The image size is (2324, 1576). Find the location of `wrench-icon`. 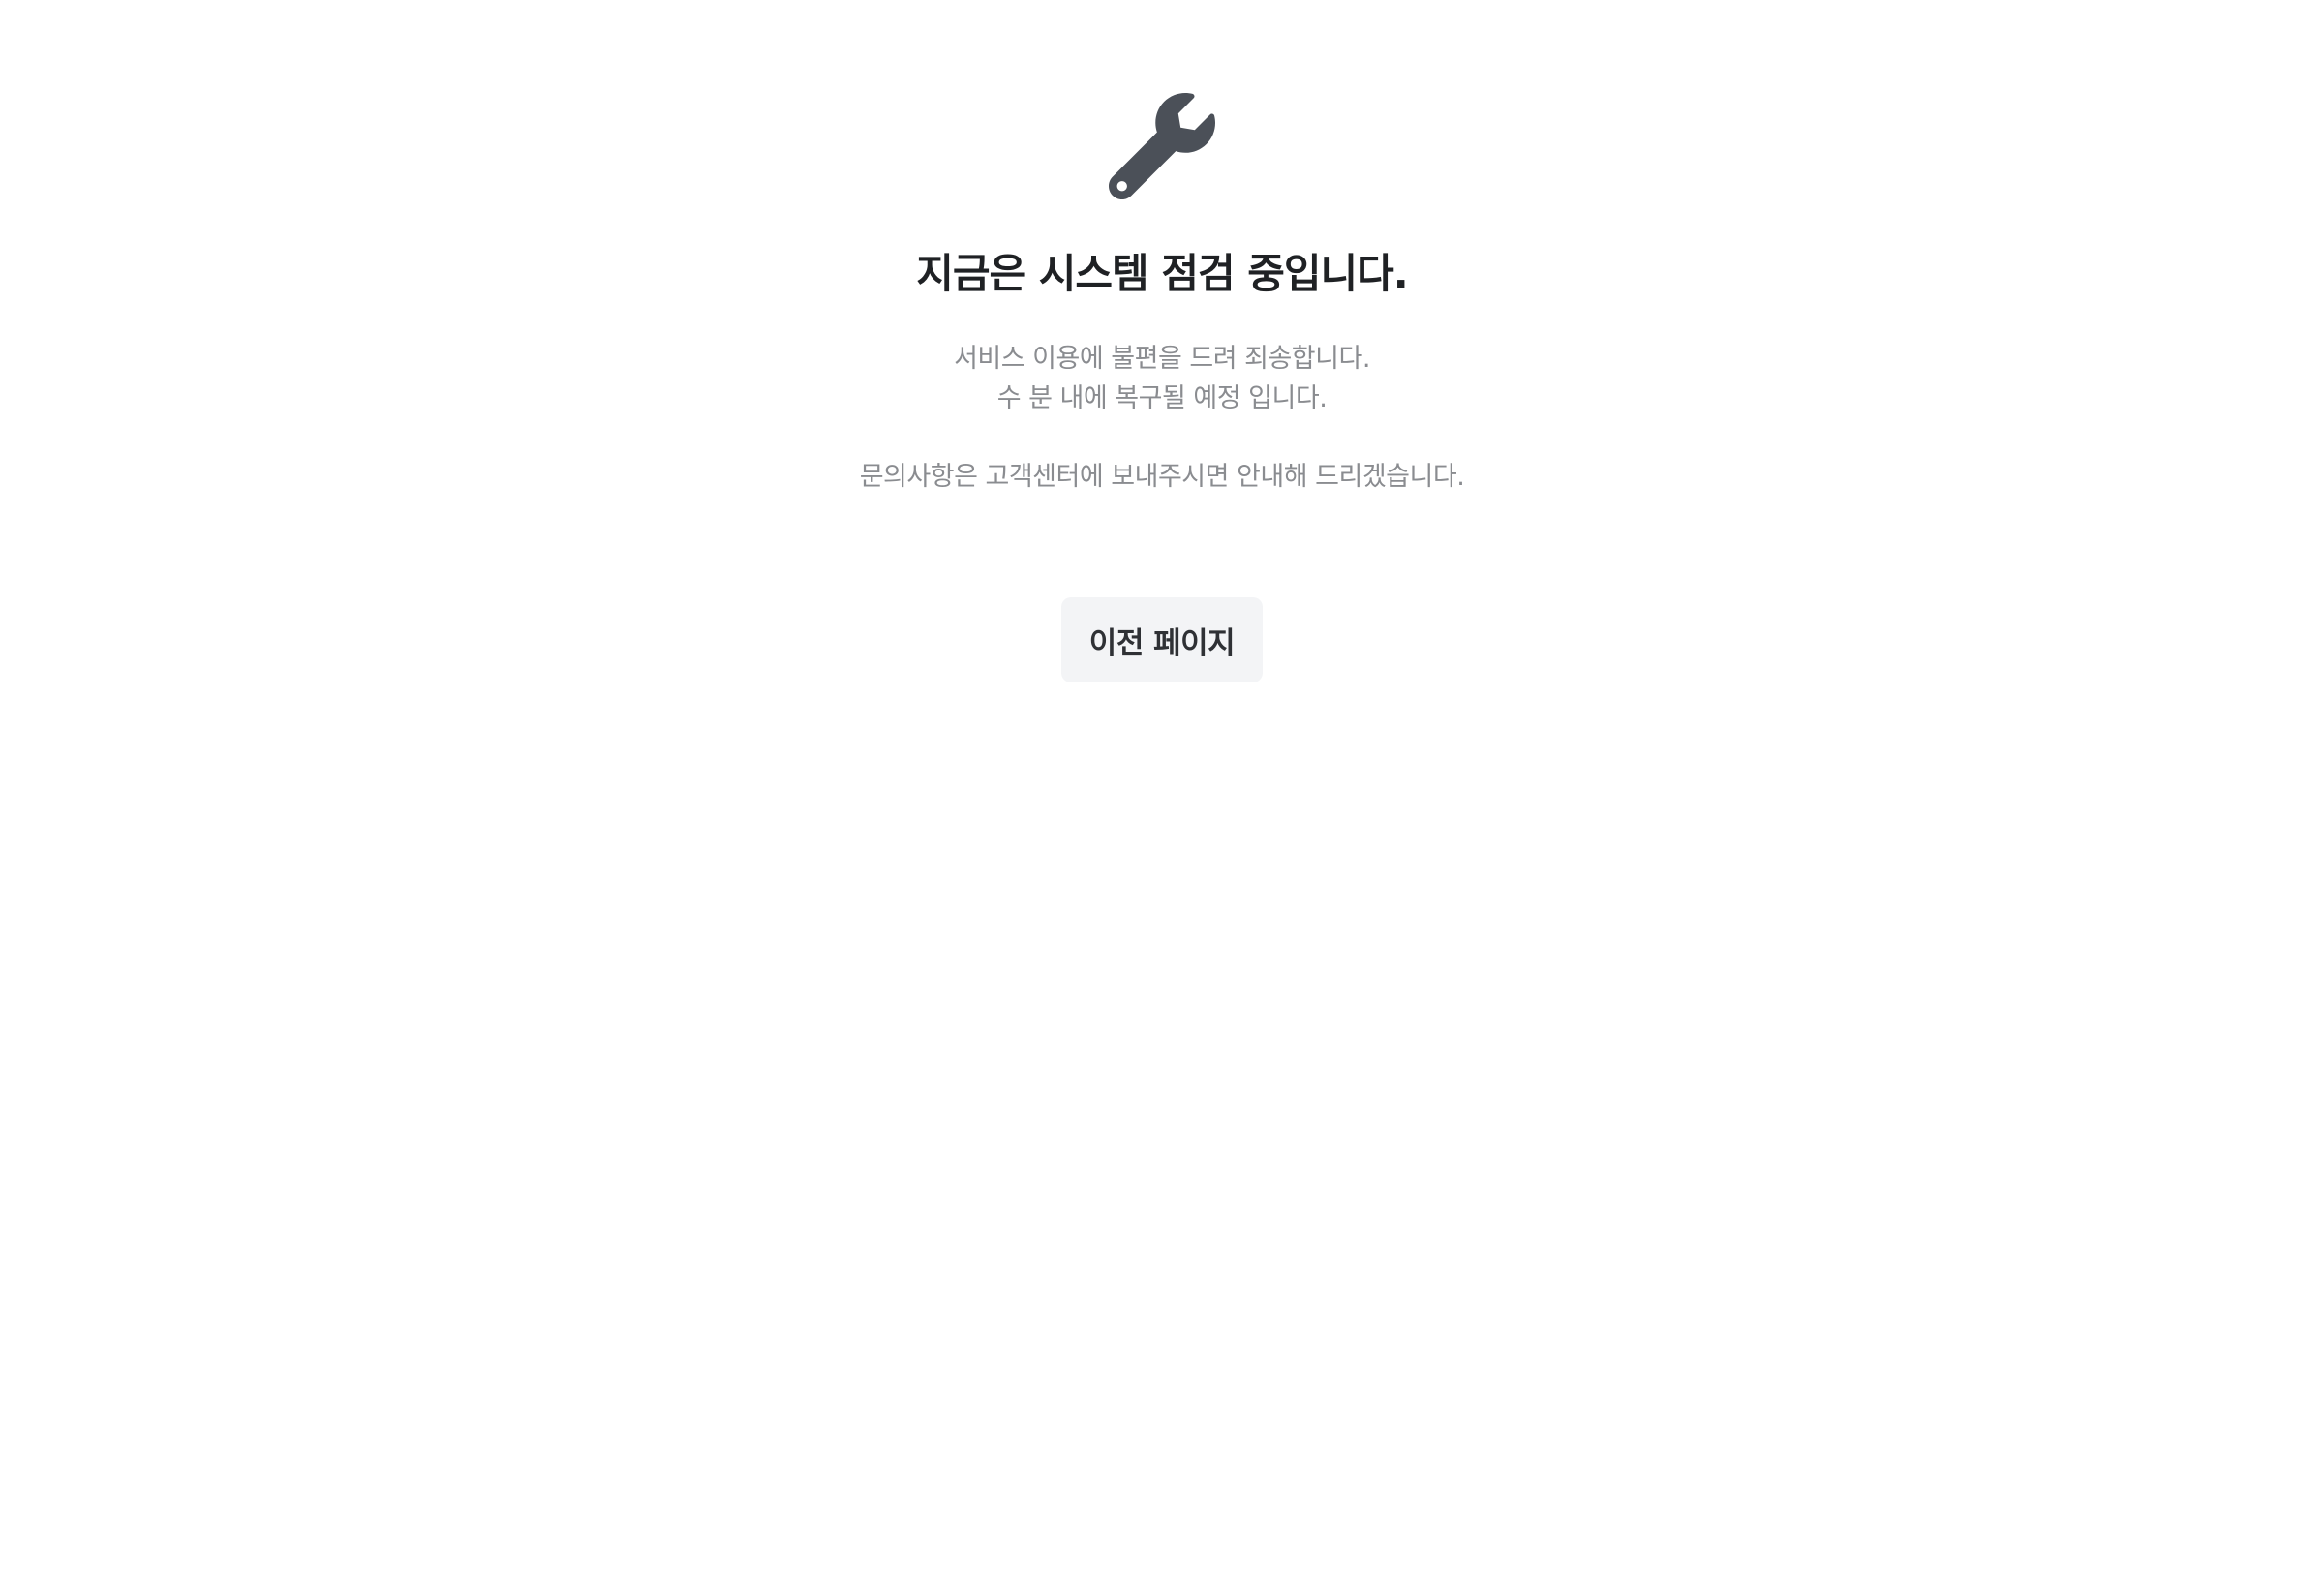

wrench-icon is located at coordinates (1162, 146).